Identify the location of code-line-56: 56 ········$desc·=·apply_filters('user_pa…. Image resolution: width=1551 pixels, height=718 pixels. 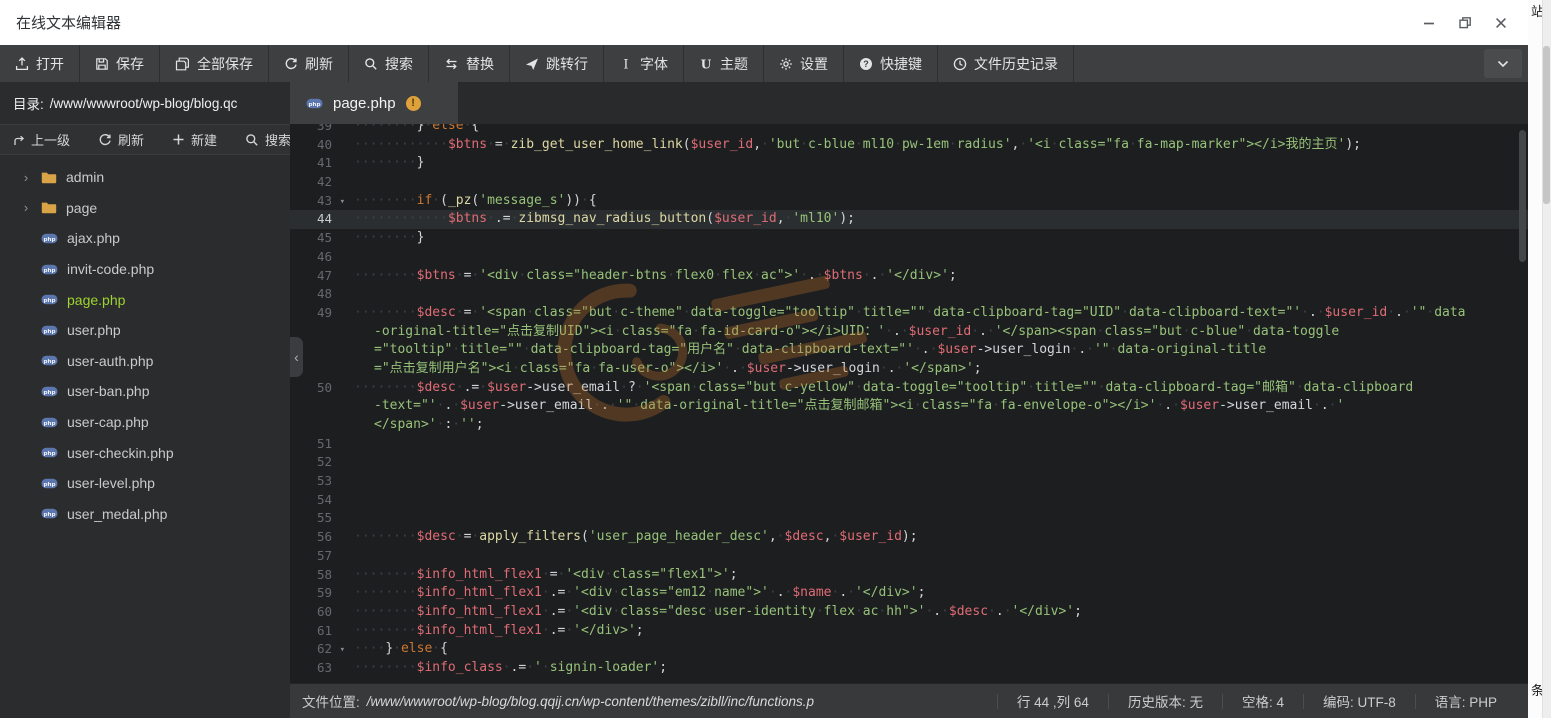
(909, 537).